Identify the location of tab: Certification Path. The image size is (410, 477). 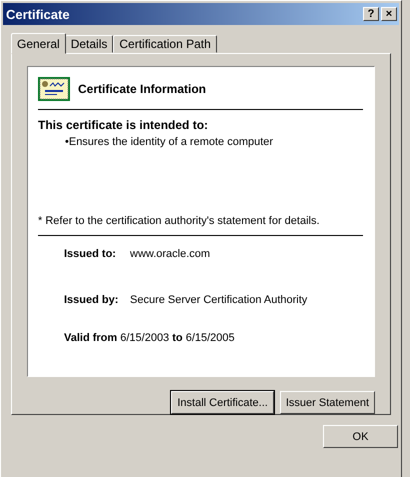
(165, 44).